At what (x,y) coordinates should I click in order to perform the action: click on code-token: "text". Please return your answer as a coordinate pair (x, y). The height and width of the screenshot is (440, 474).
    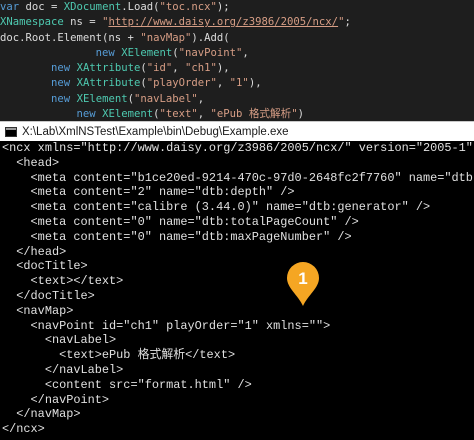
    Looking at the image, I should click on (178, 114).